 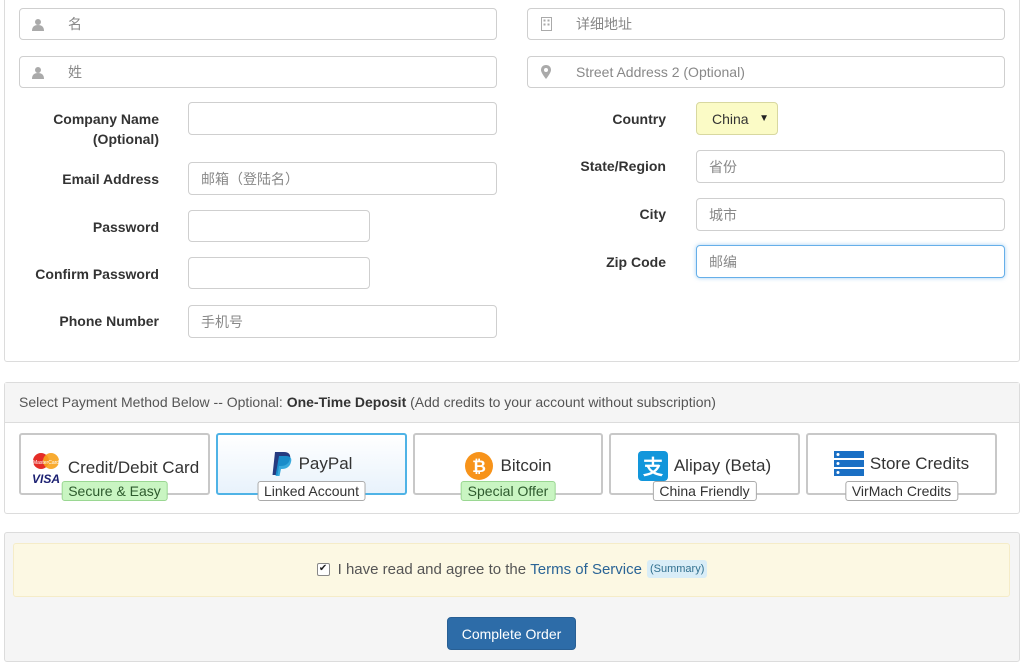 I want to click on address1-input: 详细地址, so click(x=766, y=24).